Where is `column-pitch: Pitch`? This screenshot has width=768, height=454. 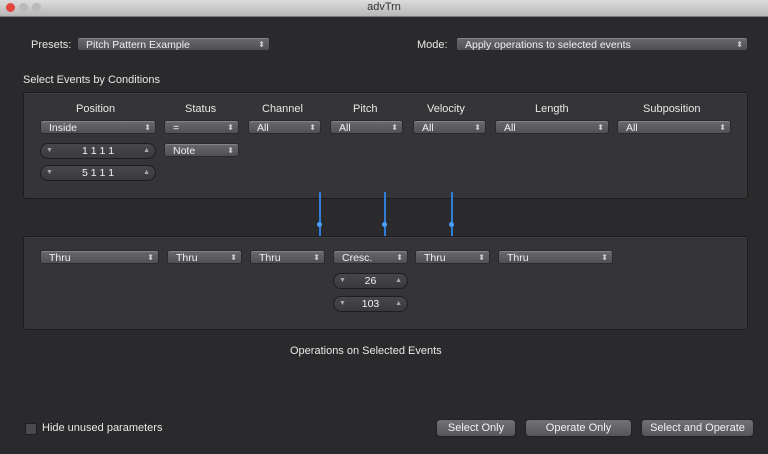 column-pitch: Pitch is located at coordinates (365, 109).